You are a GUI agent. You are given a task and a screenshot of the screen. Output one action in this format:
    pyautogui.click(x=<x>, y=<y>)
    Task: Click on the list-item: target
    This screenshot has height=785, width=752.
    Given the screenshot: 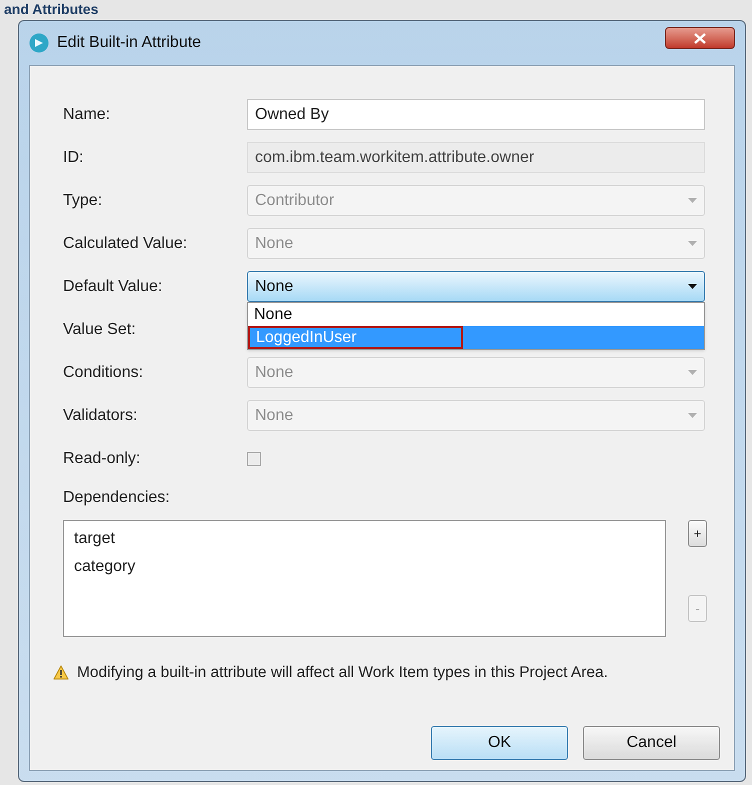 What is the action you would take?
    pyautogui.click(x=364, y=539)
    